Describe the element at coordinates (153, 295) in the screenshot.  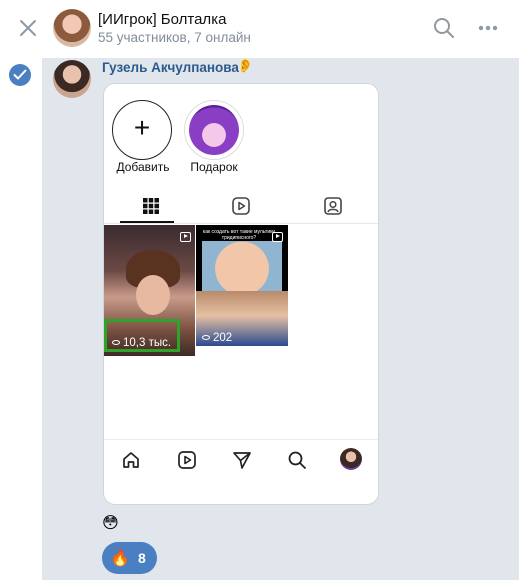
I see `thumbnail-face` at that location.